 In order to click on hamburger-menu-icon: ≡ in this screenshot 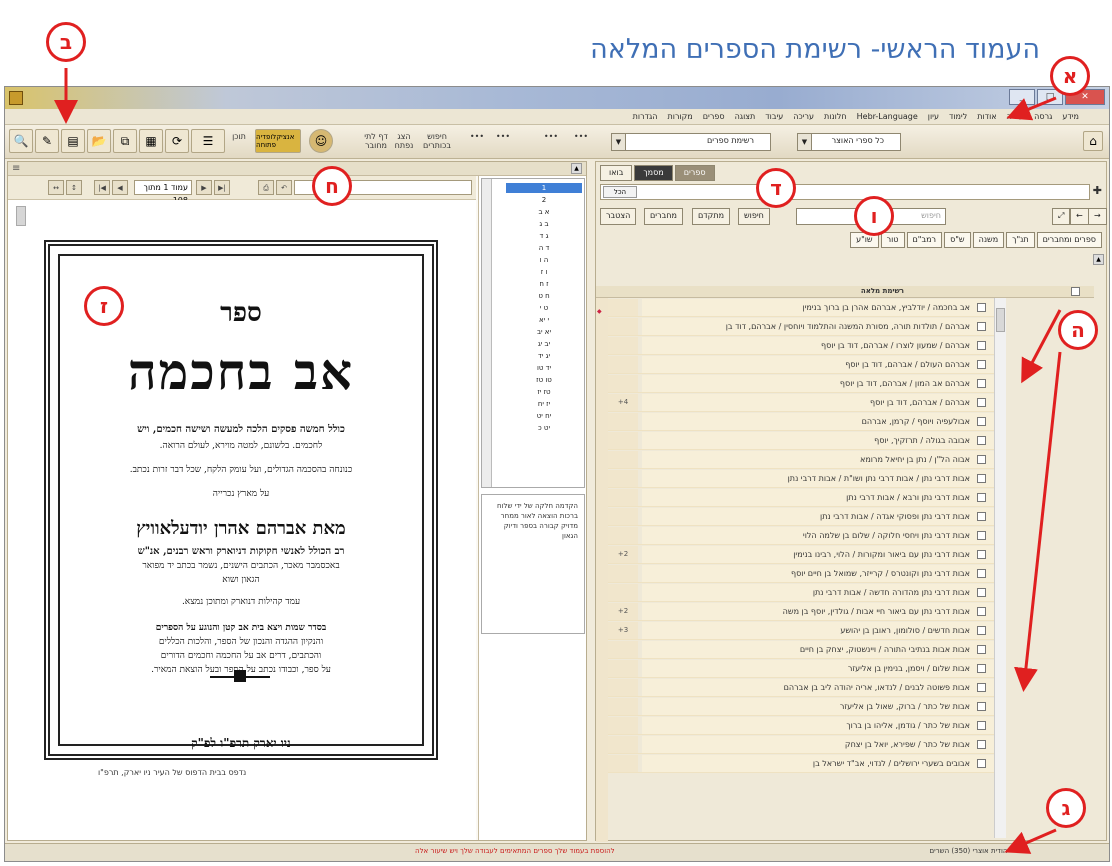, I will do `click(16, 168)`.